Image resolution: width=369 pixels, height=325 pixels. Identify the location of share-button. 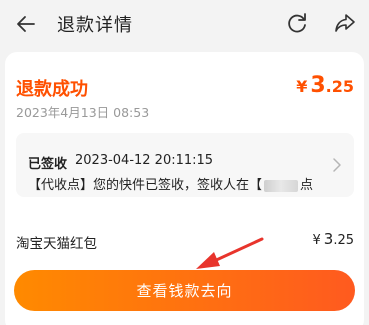
(345, 23).